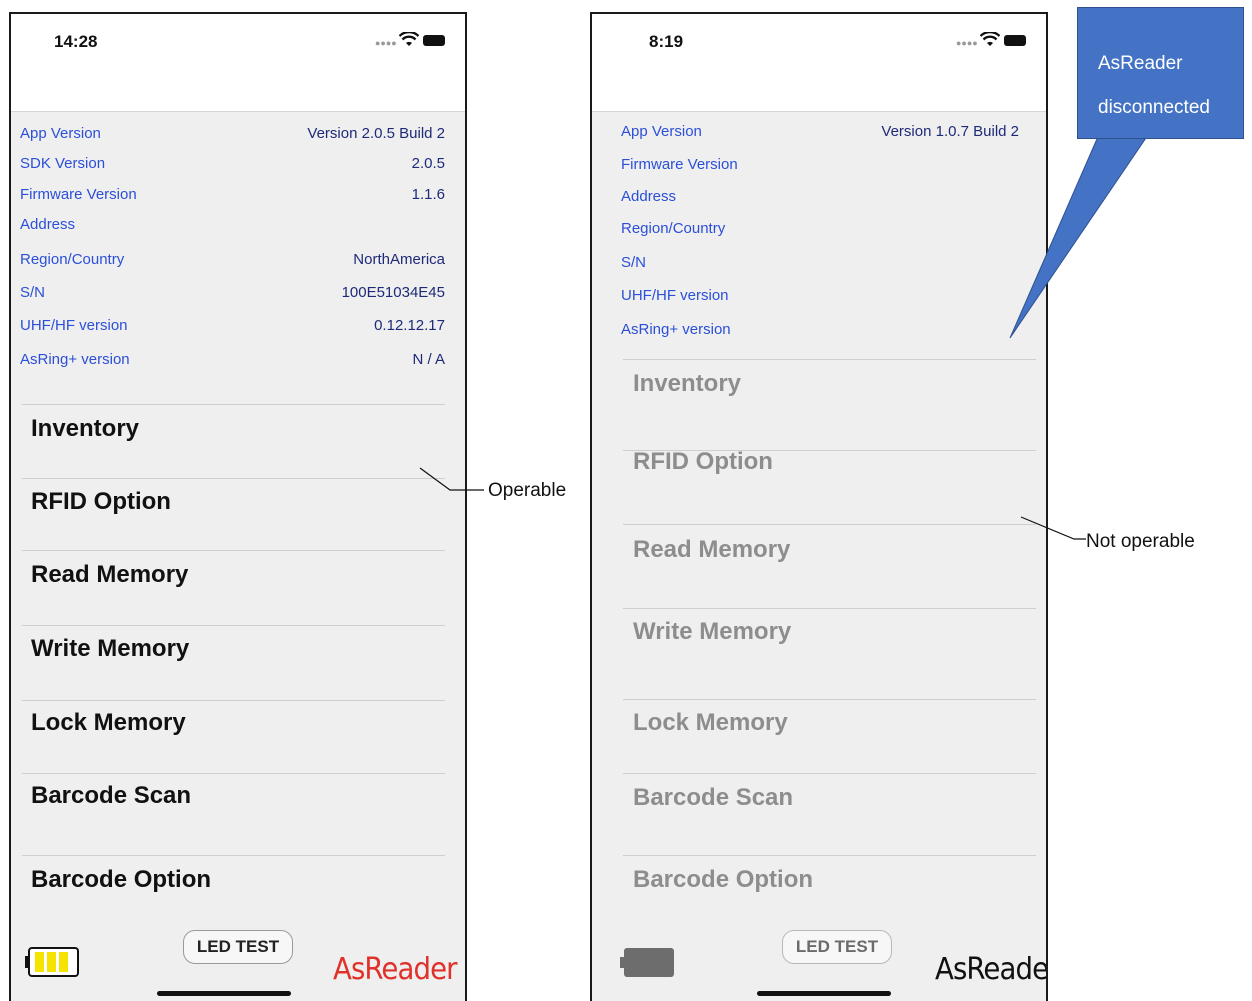 Image resolution: width=1252 pixels, height=1001 pixels. What do you see at coordinates (820, 230) in the screenshot?
I see `info-row-region: Region/Country` at bounding box center [820, 230].